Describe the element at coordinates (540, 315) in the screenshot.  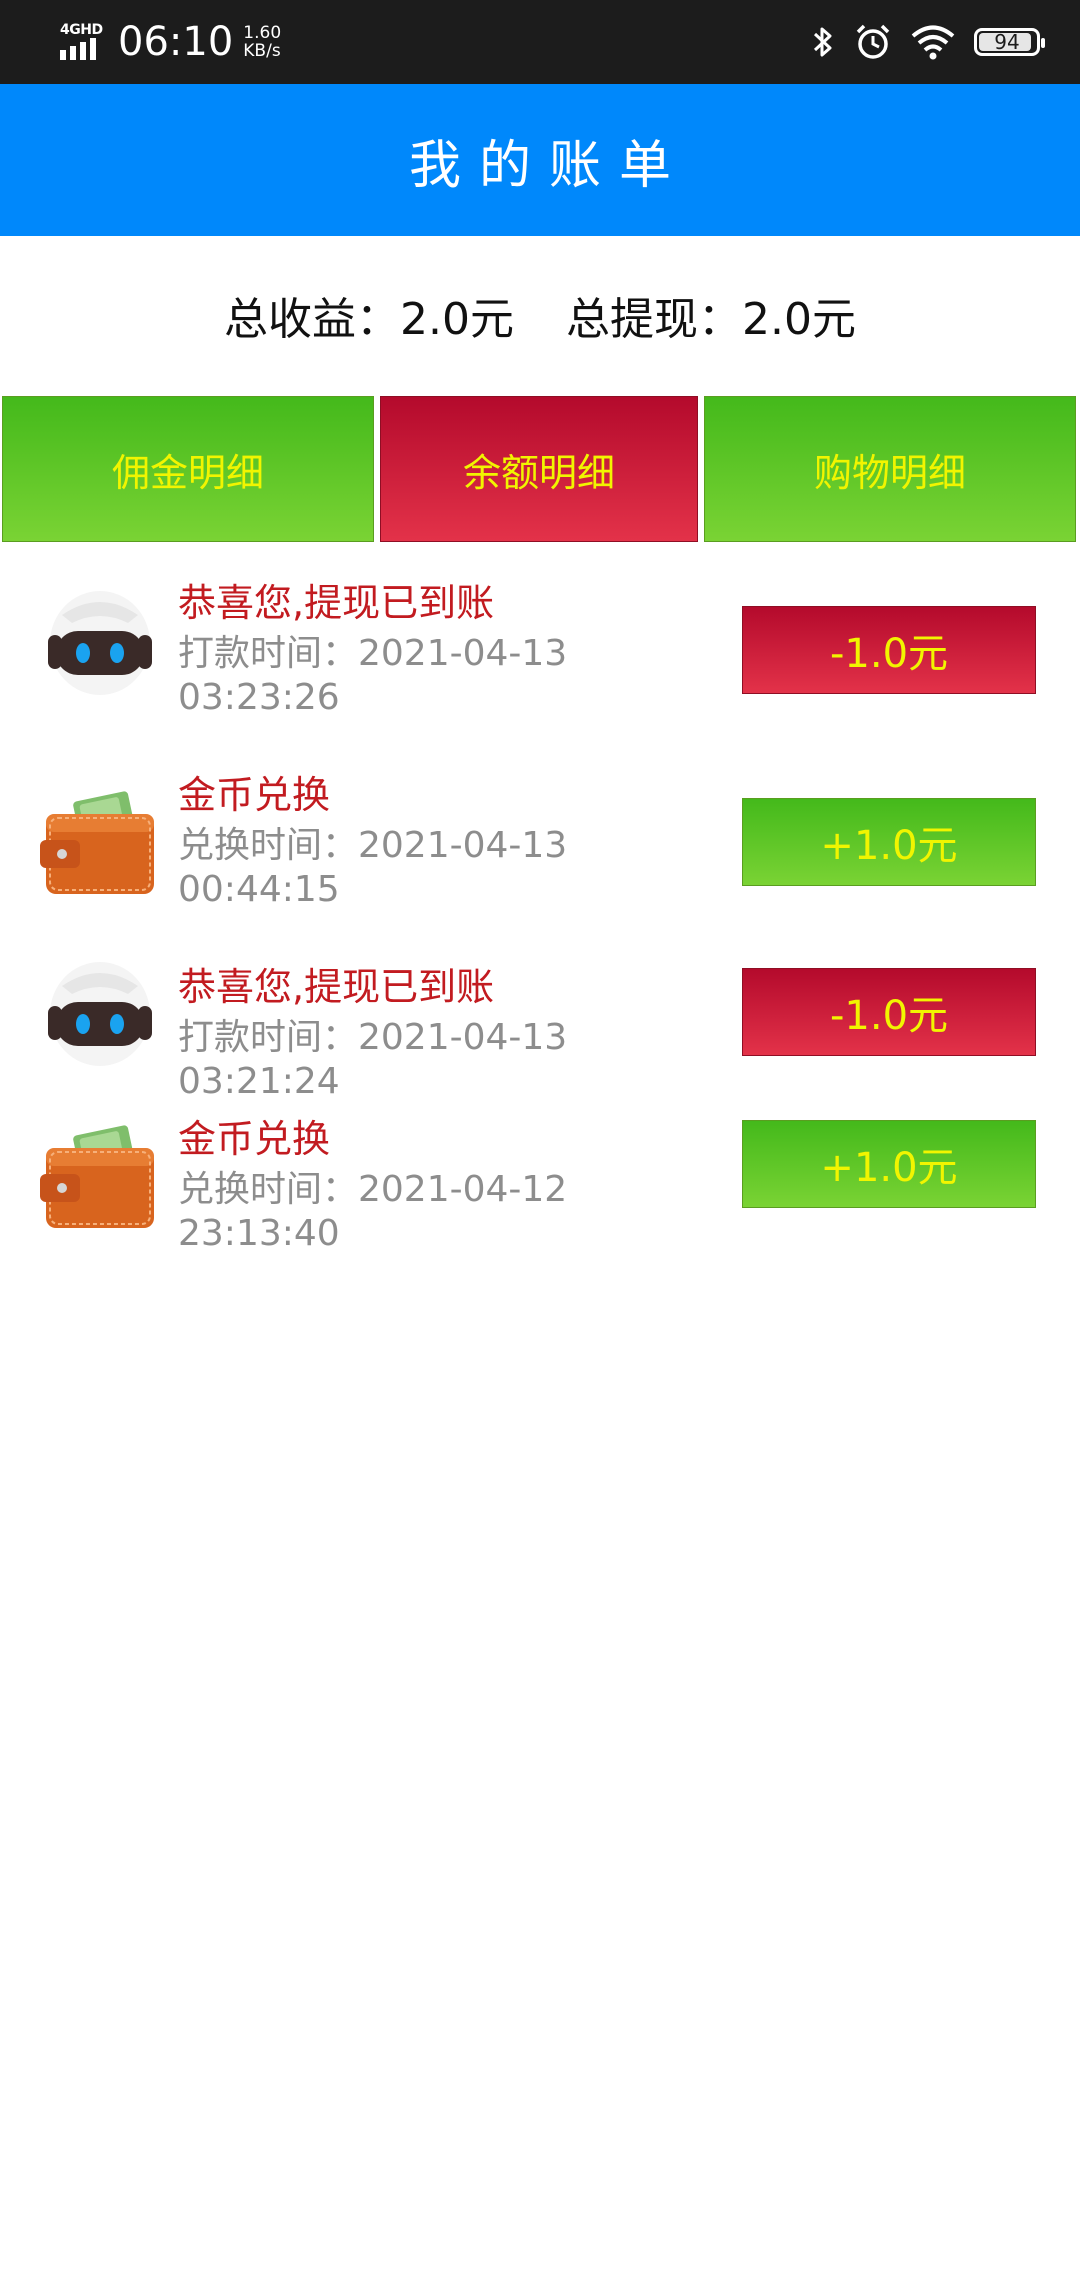
I see `summary-bar: 总收益：2.0元 总提现：2.0元` at that location.